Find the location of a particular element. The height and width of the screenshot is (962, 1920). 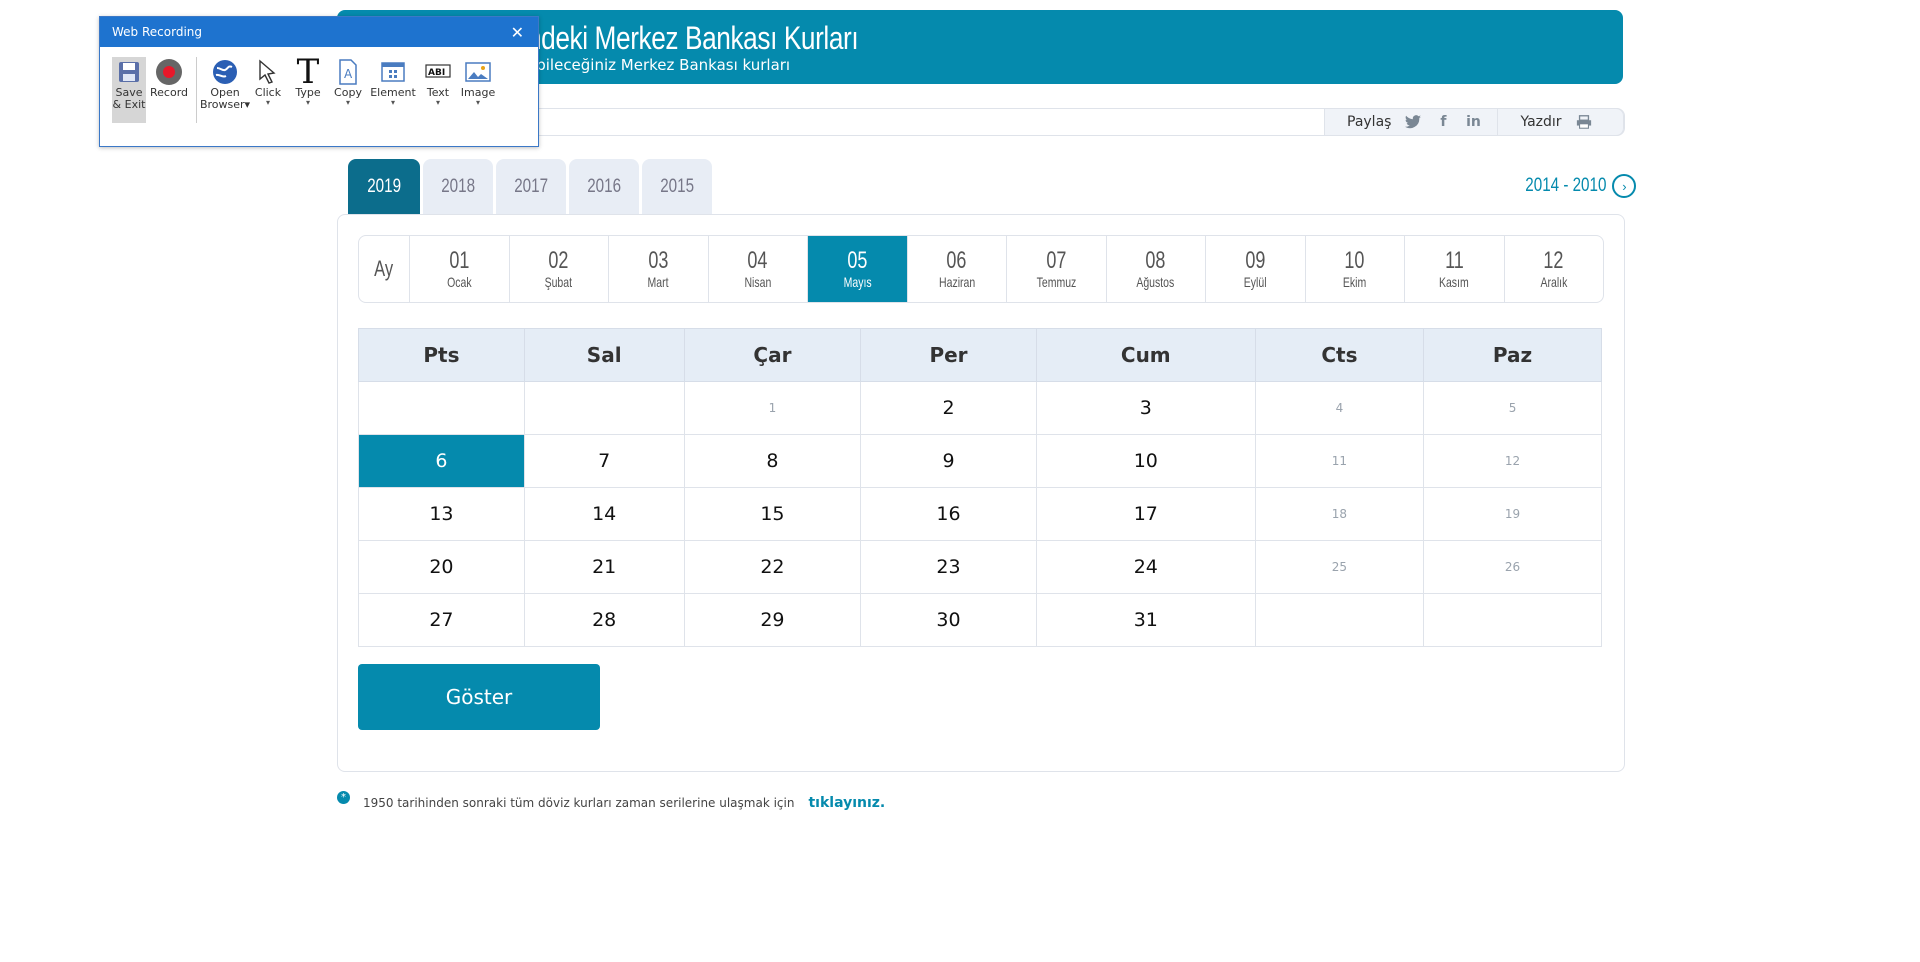

calendar-day: 22 is located at coordinates (772, 567).